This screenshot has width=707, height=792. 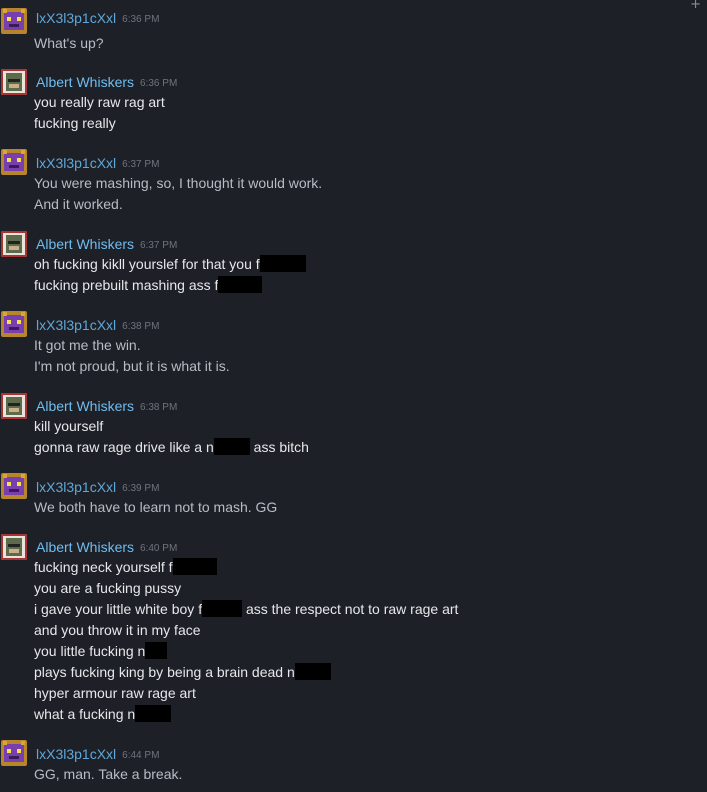 I want to click on message-header: lxX3l3p1cXxl 6:39 PM, so click(x=97, y=487).